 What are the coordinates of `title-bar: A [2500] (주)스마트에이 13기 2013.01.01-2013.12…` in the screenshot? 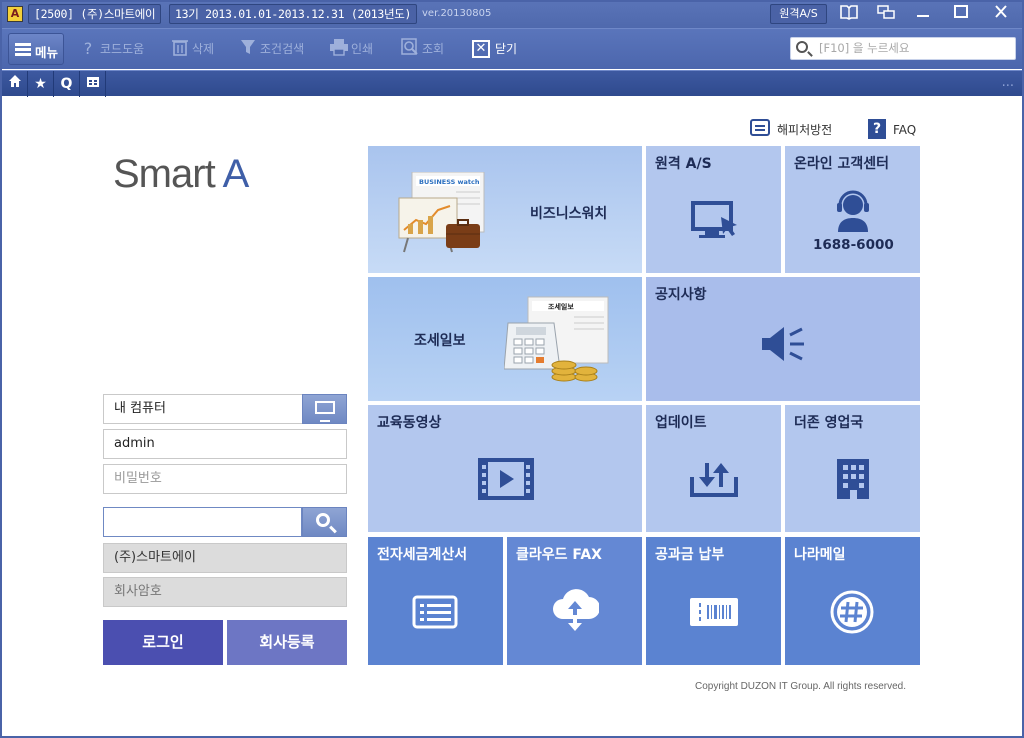 It's located at (512, 14).